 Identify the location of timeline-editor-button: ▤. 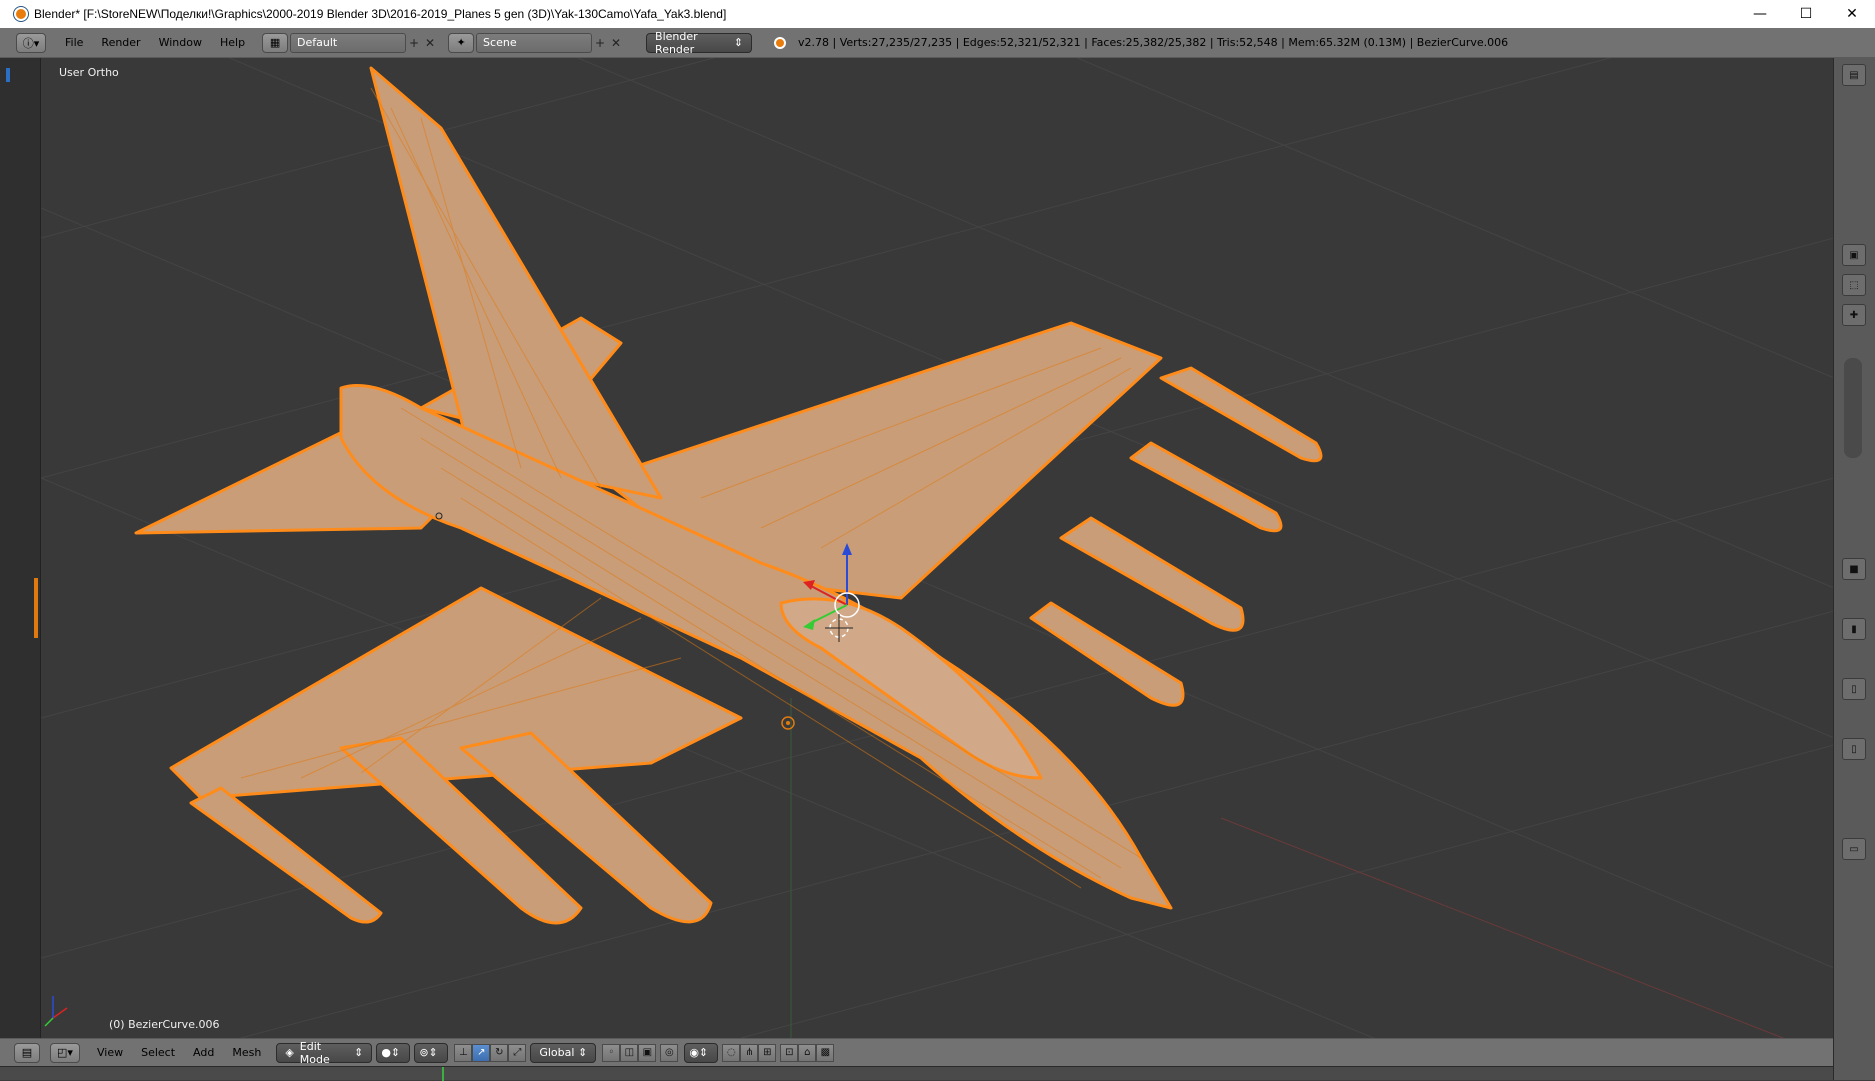
(27, 1052).